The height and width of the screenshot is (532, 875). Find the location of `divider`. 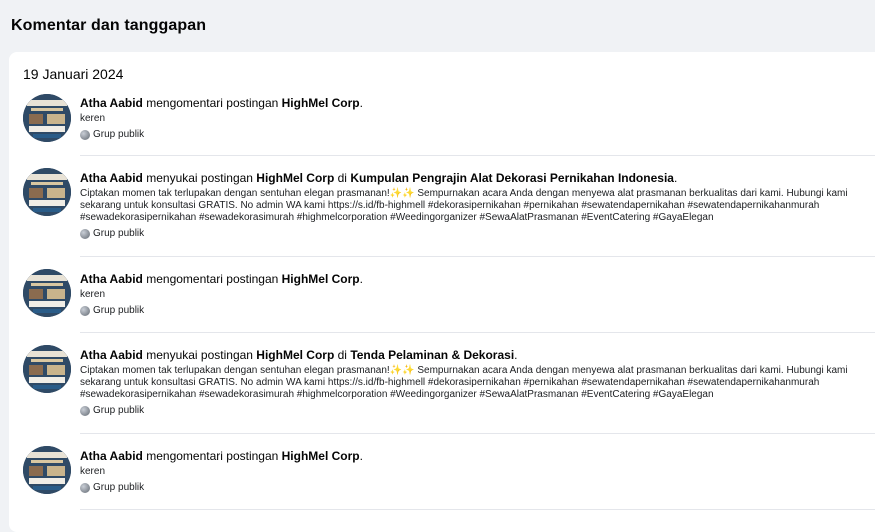

divider is located at coordinates (477, 509).